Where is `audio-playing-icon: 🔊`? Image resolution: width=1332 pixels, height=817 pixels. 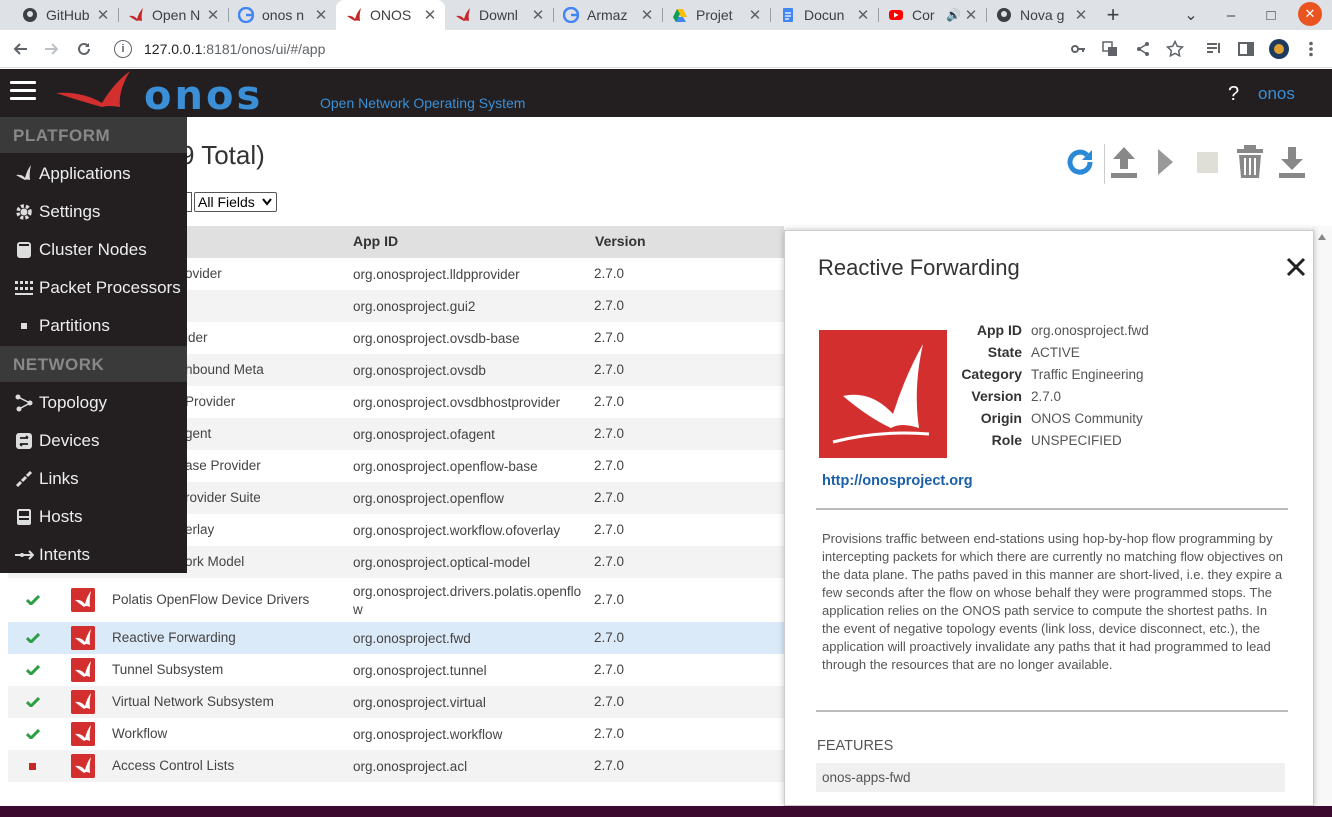 audio-playing-icon: 🔊 is located at coordinates (954, 15).